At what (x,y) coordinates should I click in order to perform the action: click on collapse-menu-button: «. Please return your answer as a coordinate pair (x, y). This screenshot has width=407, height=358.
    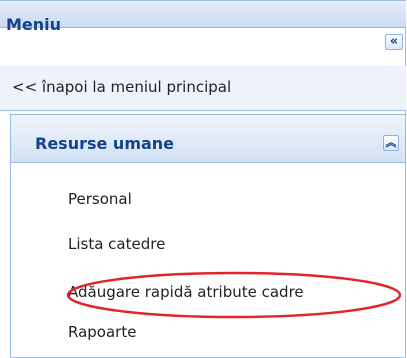
    Looking at the image, I should click on (394, 42).